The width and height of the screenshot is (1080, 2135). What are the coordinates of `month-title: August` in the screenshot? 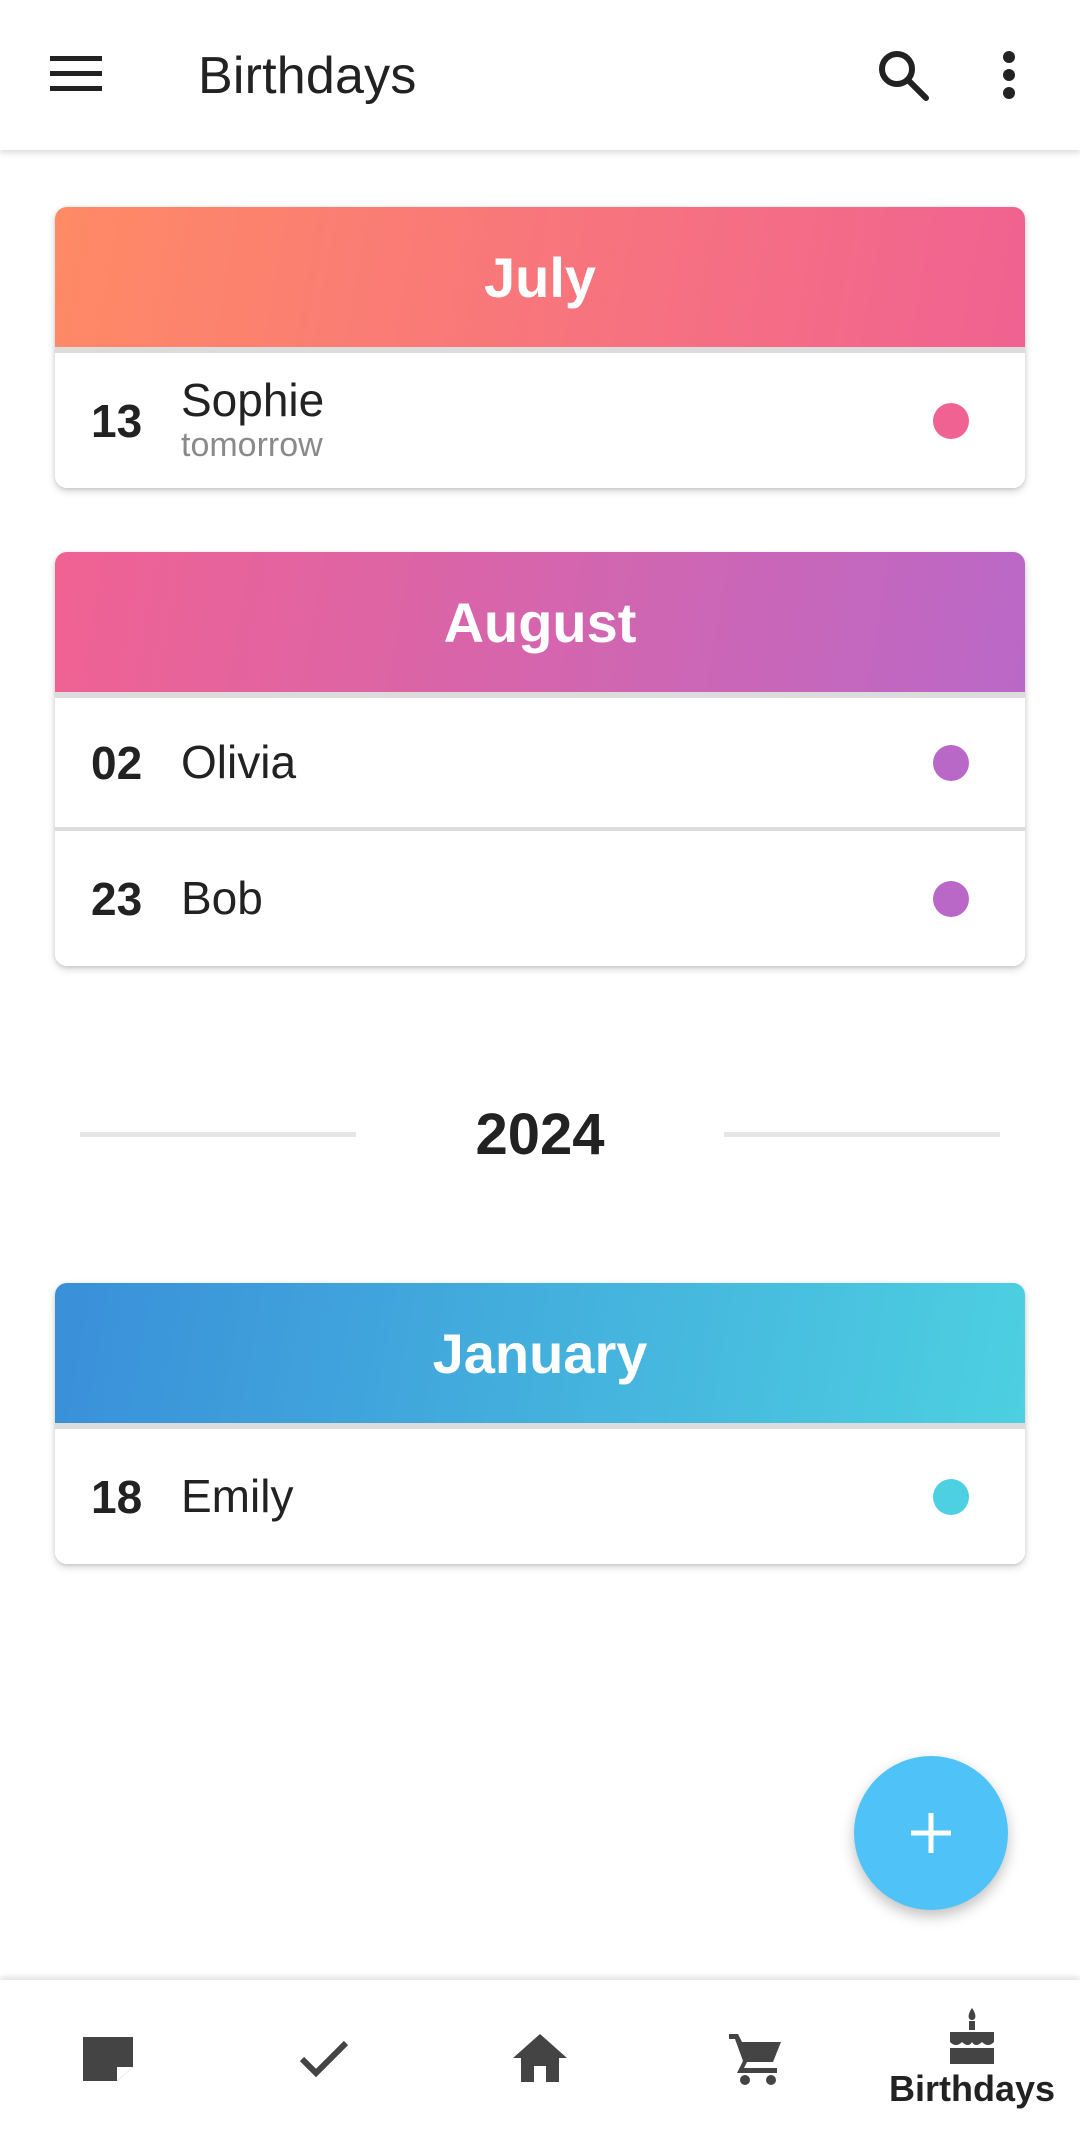 It's located at (540, 622).